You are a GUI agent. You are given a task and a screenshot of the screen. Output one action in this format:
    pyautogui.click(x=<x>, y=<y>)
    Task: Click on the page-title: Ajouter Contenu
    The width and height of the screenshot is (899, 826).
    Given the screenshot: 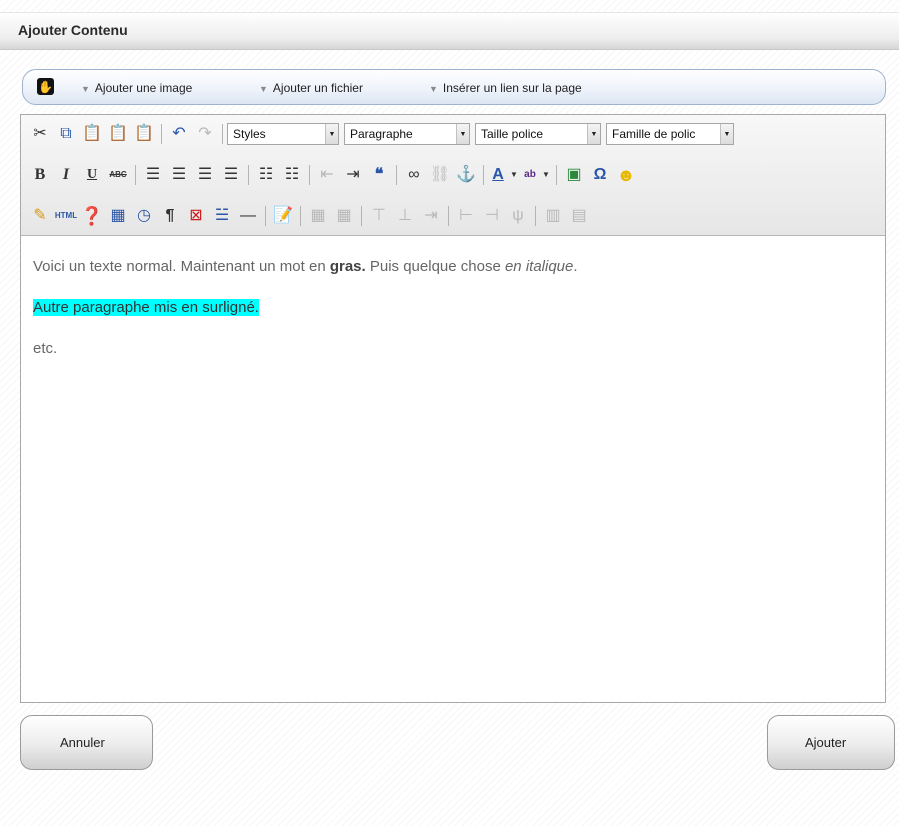 What is the action you would take?
    pyautogui.click(x=73, y=30)
    